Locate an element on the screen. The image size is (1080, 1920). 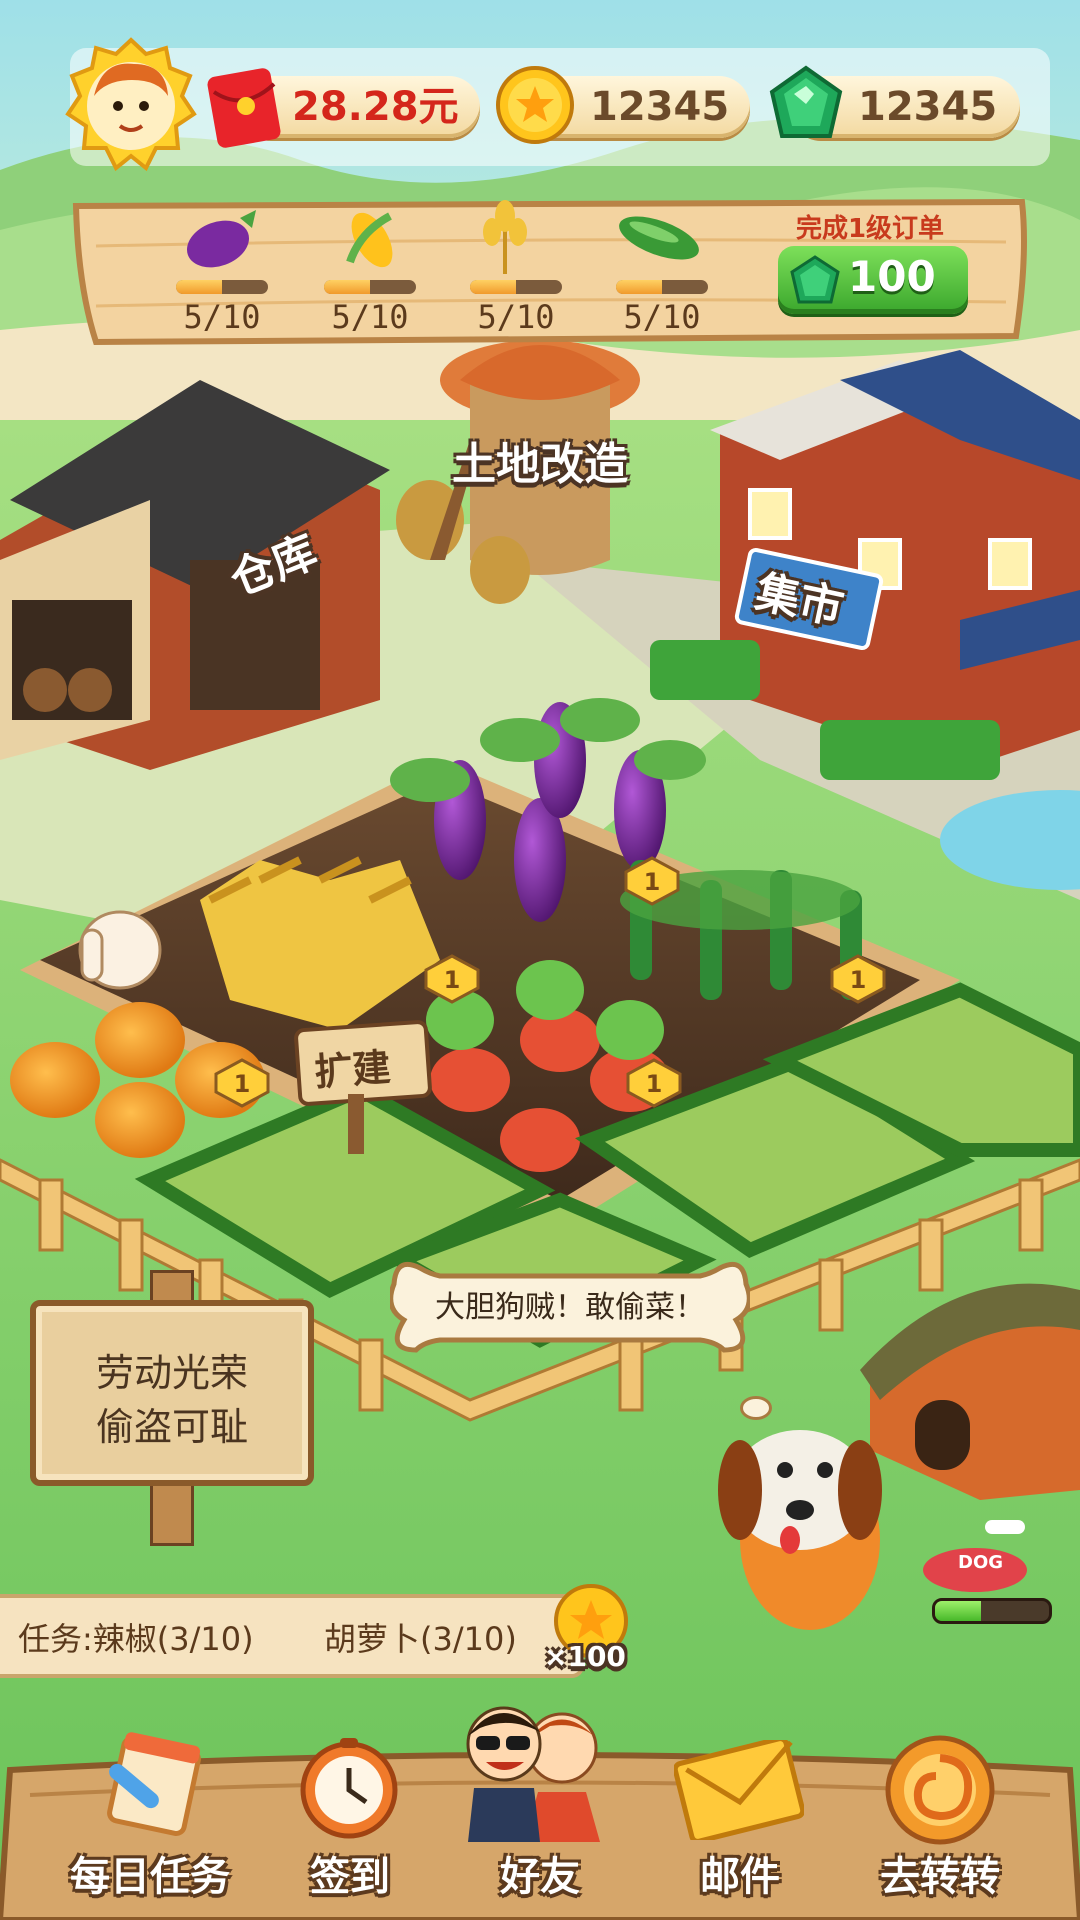
task-text-1: 任务:辣椒(3/10) is located at coordinates (136, 1639).